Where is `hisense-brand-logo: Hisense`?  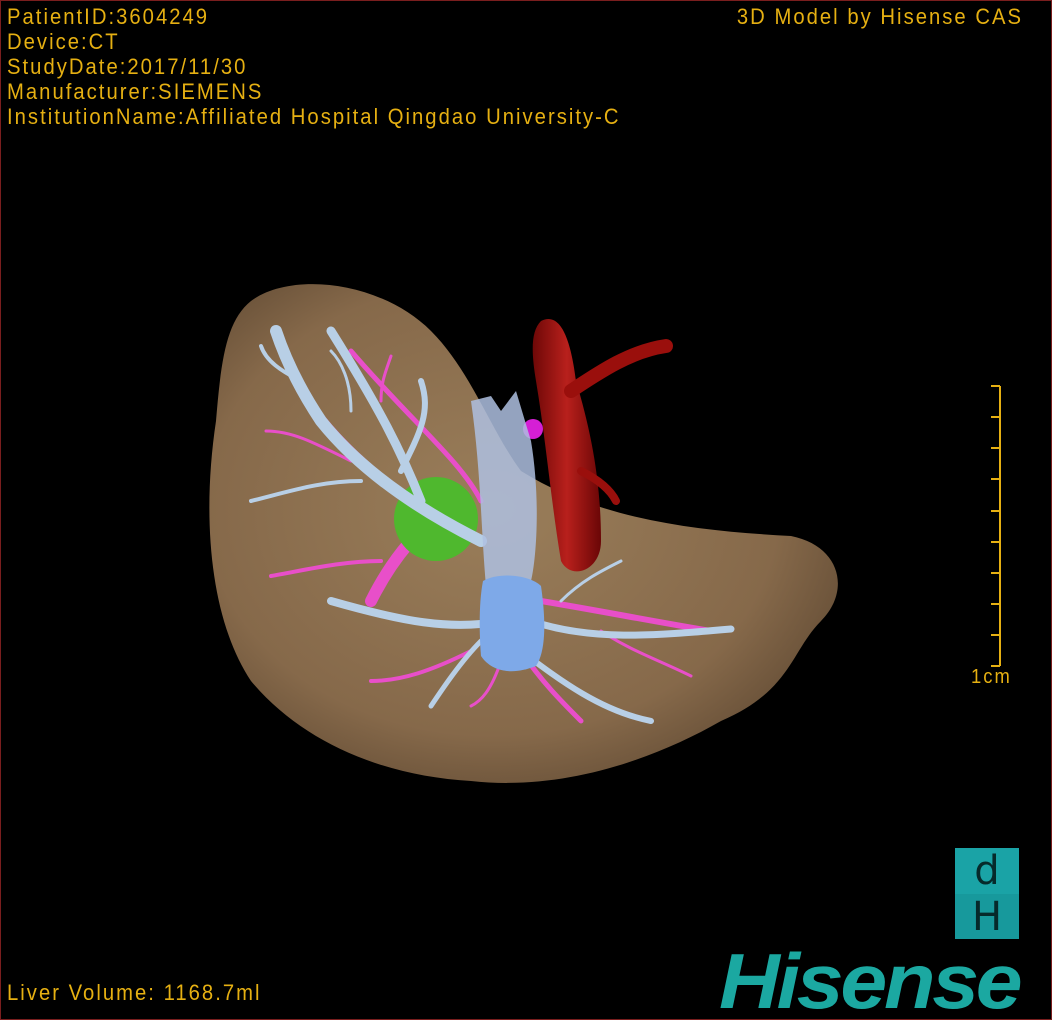 hisense-brand-logo: Hisense is located at coordinates (871, 978).